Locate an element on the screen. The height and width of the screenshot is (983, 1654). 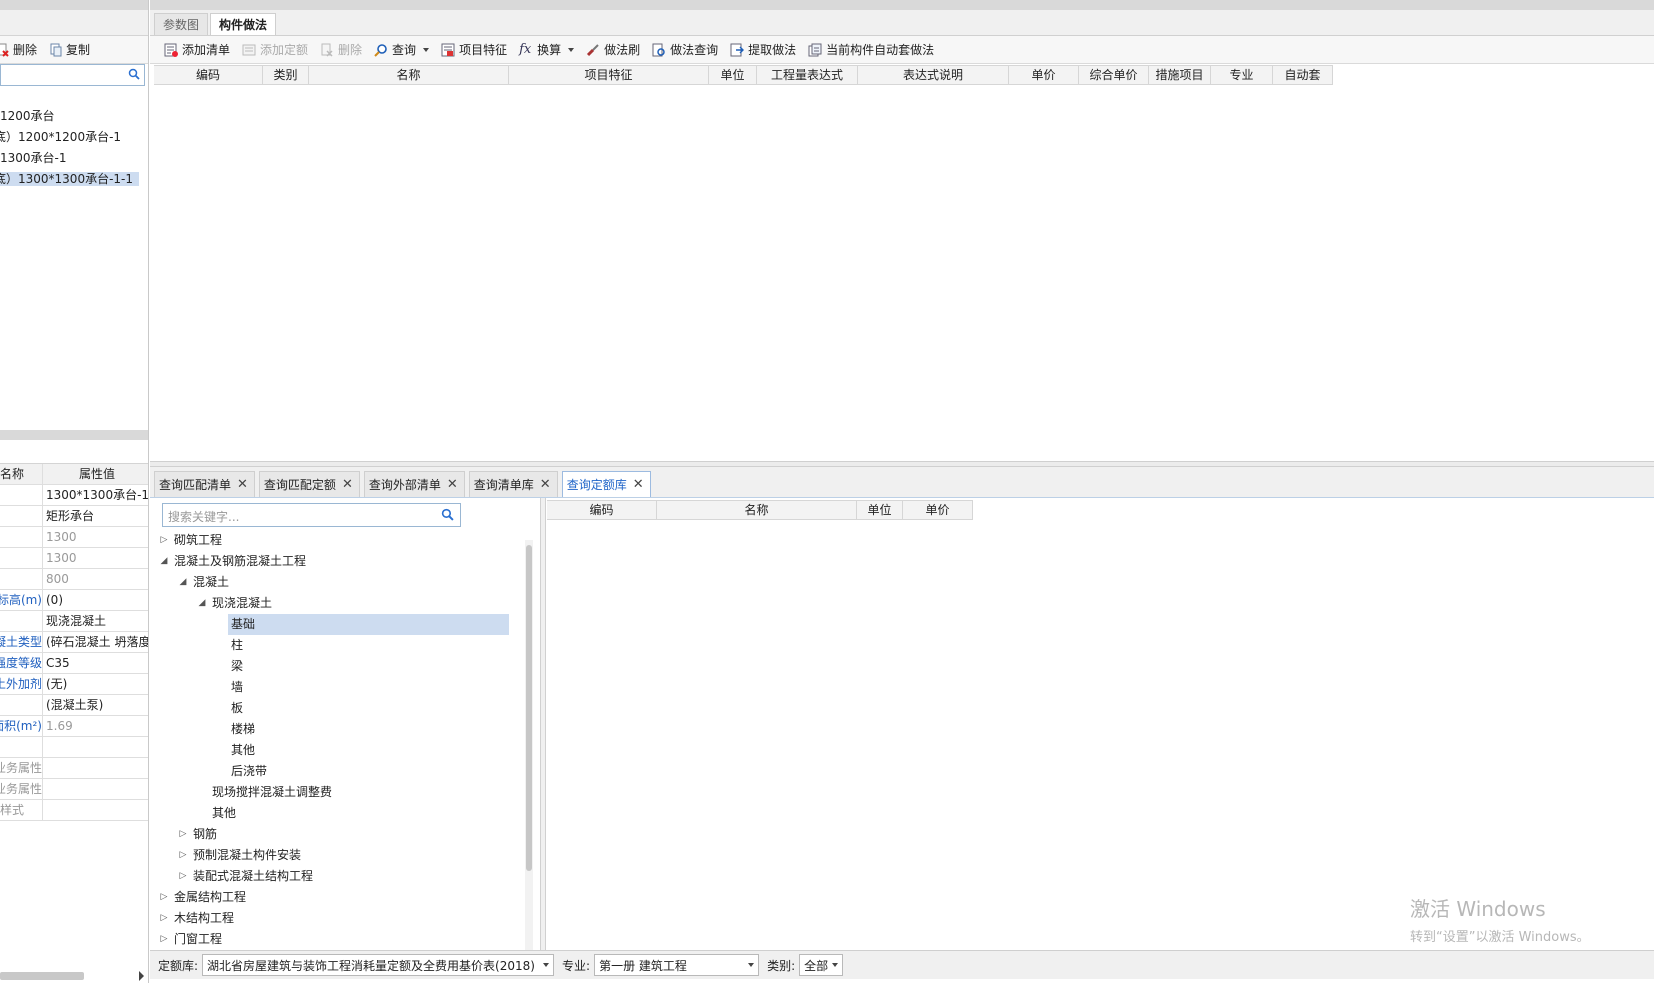
copy-button: 复制 is located at coordinates (72, 49).